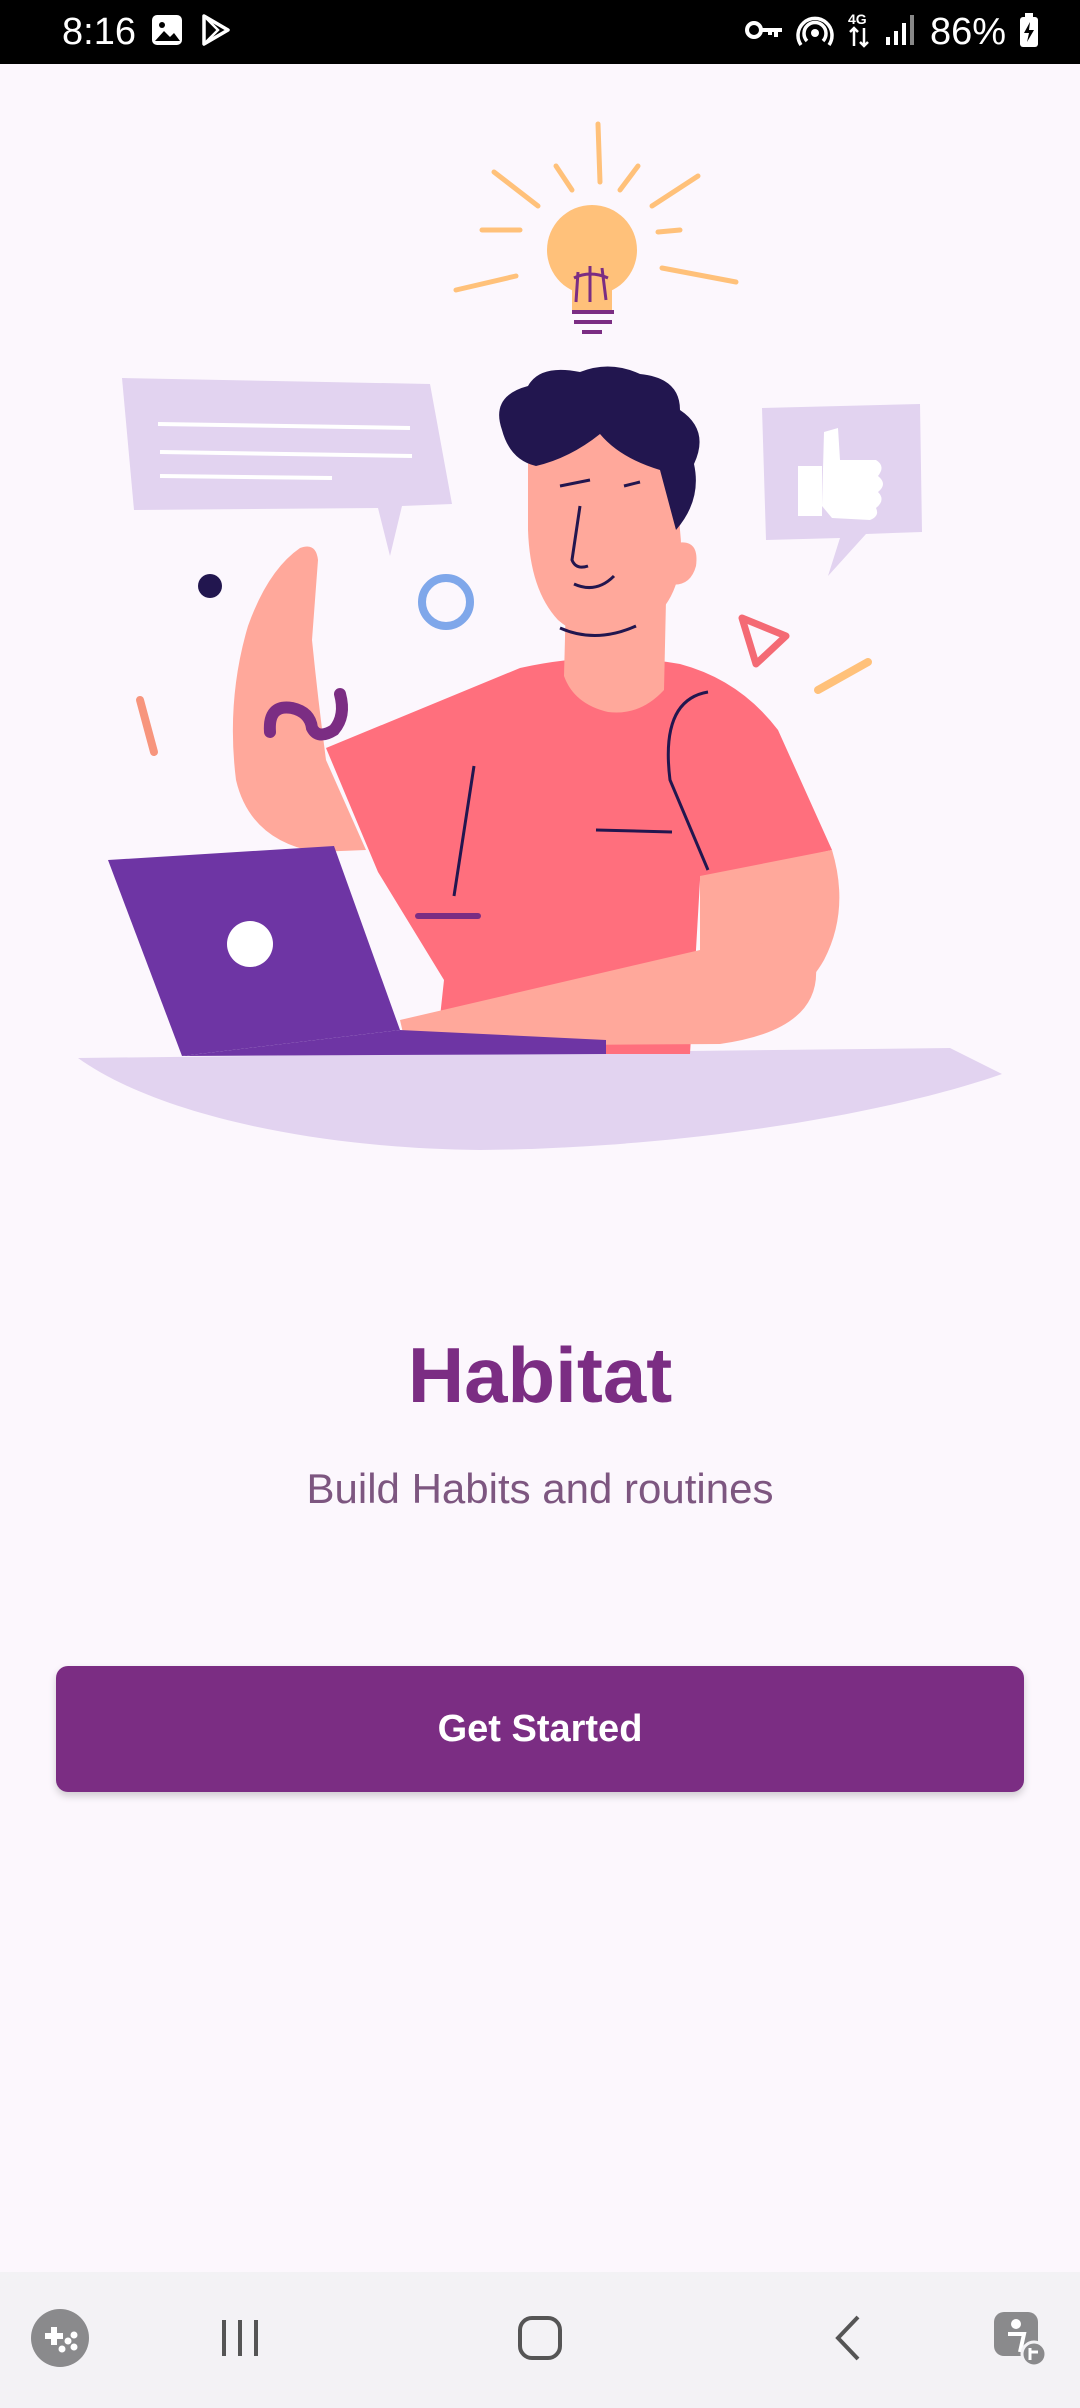 Image resolution: width=1080 pixels, height=2408 pixels. I want to click on get-started-button: Get Started, so click(540, 1729).